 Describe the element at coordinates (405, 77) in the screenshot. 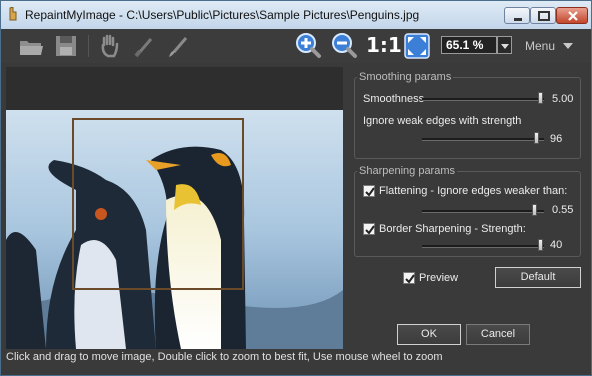

I see `smoothing-group-title: Smoothing params` at that location.